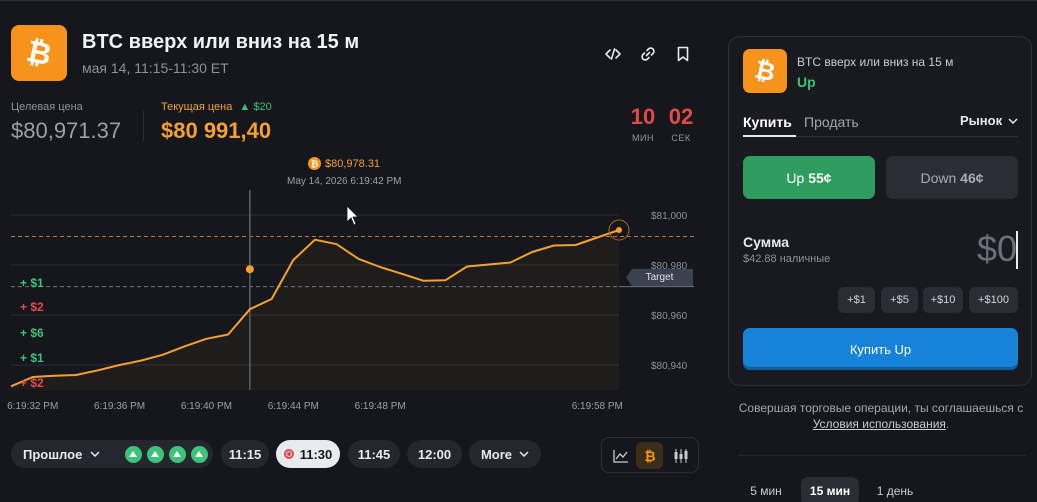 The width and height of the screenshot is (1037, 502). Describe the element at coordinates (986, 249) in the screenshot. I see `amount-input` at that location.